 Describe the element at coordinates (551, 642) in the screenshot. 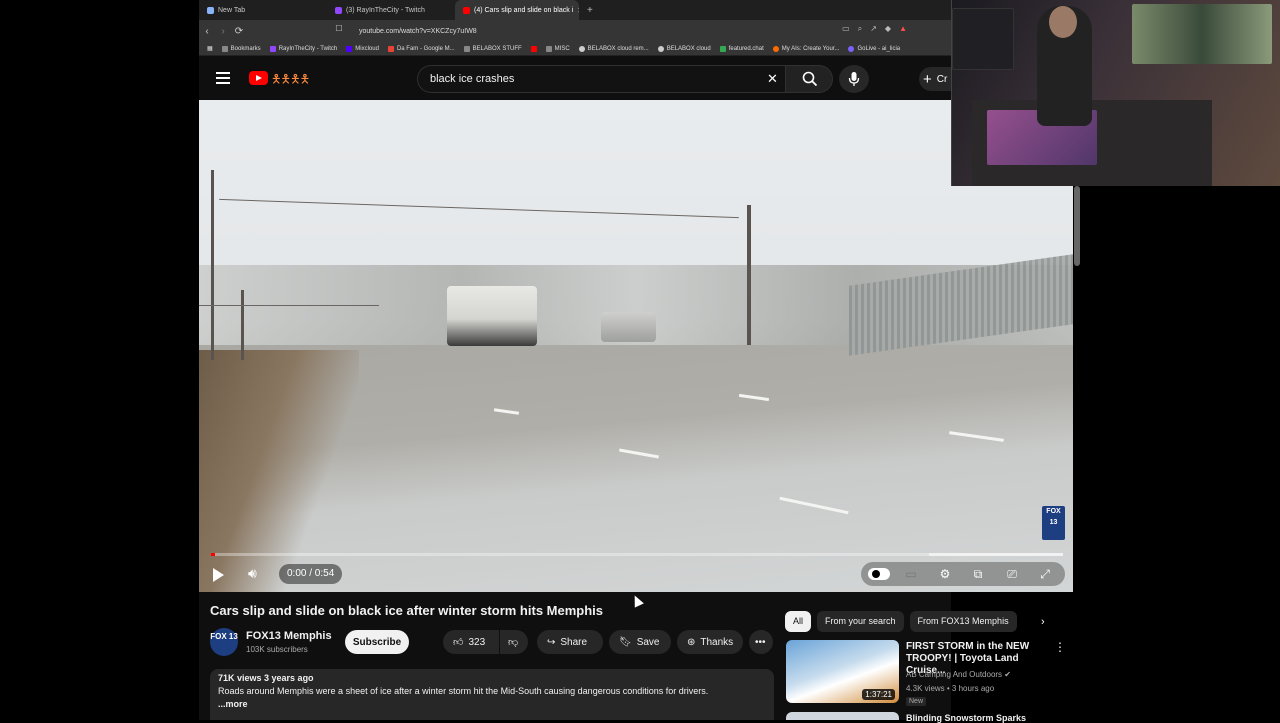

I see `share-arrow-icon: ↪` at that location.